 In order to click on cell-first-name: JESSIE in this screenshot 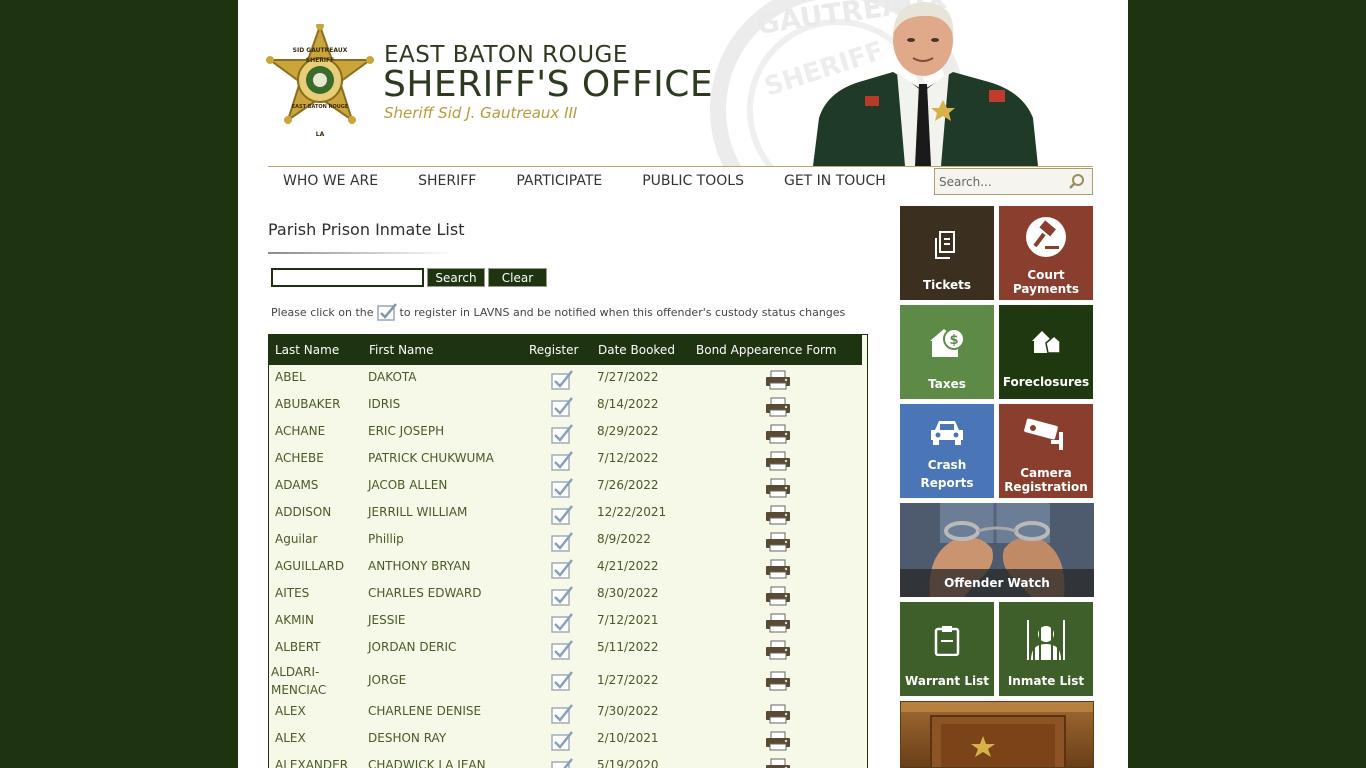, I will do `click(387, 620)`.